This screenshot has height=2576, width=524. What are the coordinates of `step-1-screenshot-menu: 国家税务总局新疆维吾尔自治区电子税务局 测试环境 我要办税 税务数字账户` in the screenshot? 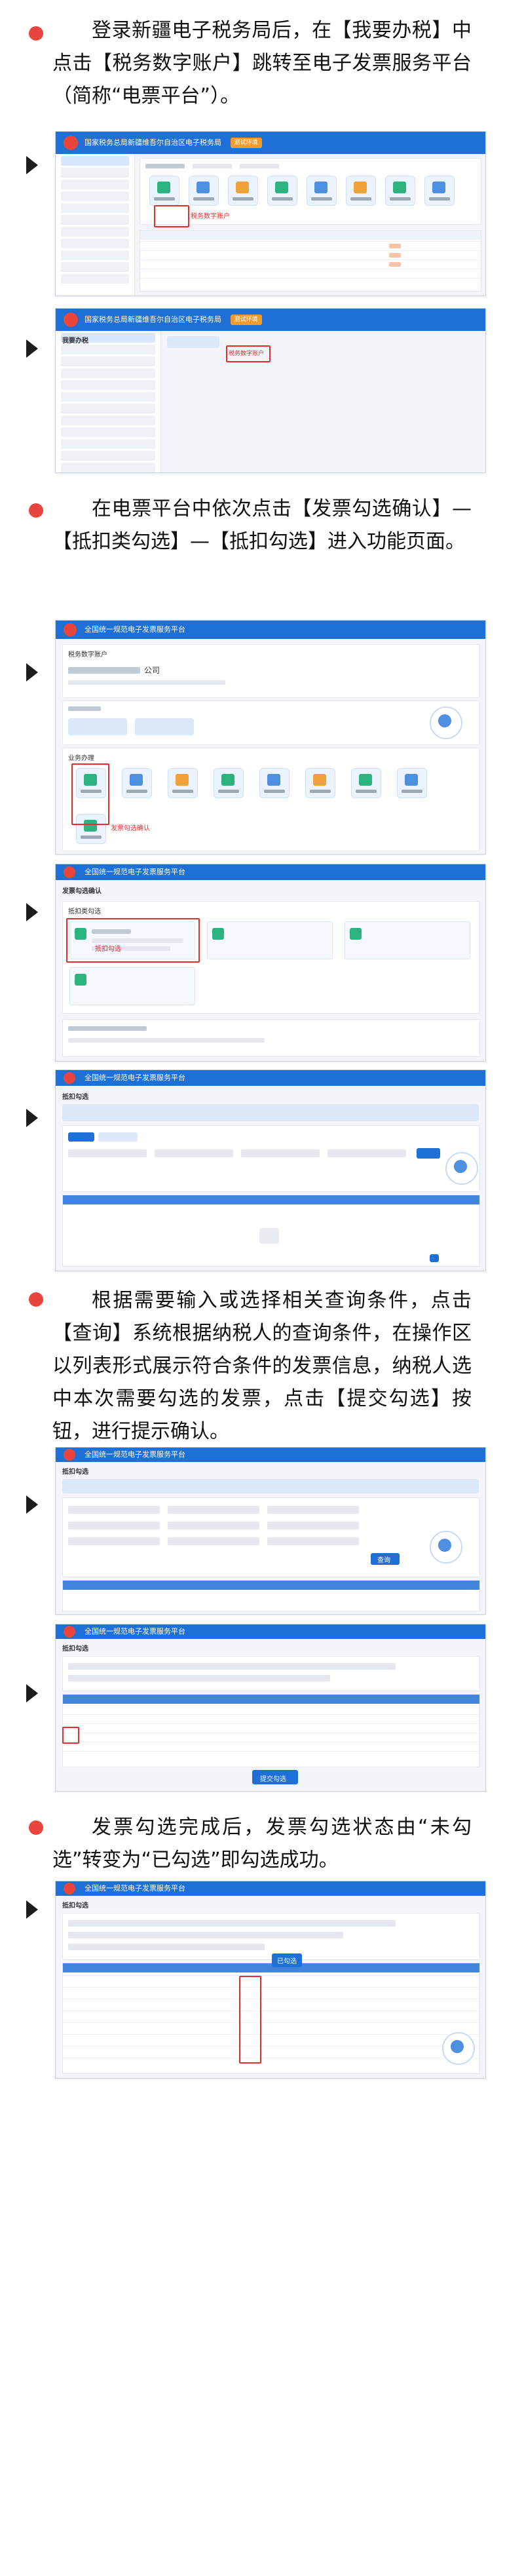 It's located at (271, 390).